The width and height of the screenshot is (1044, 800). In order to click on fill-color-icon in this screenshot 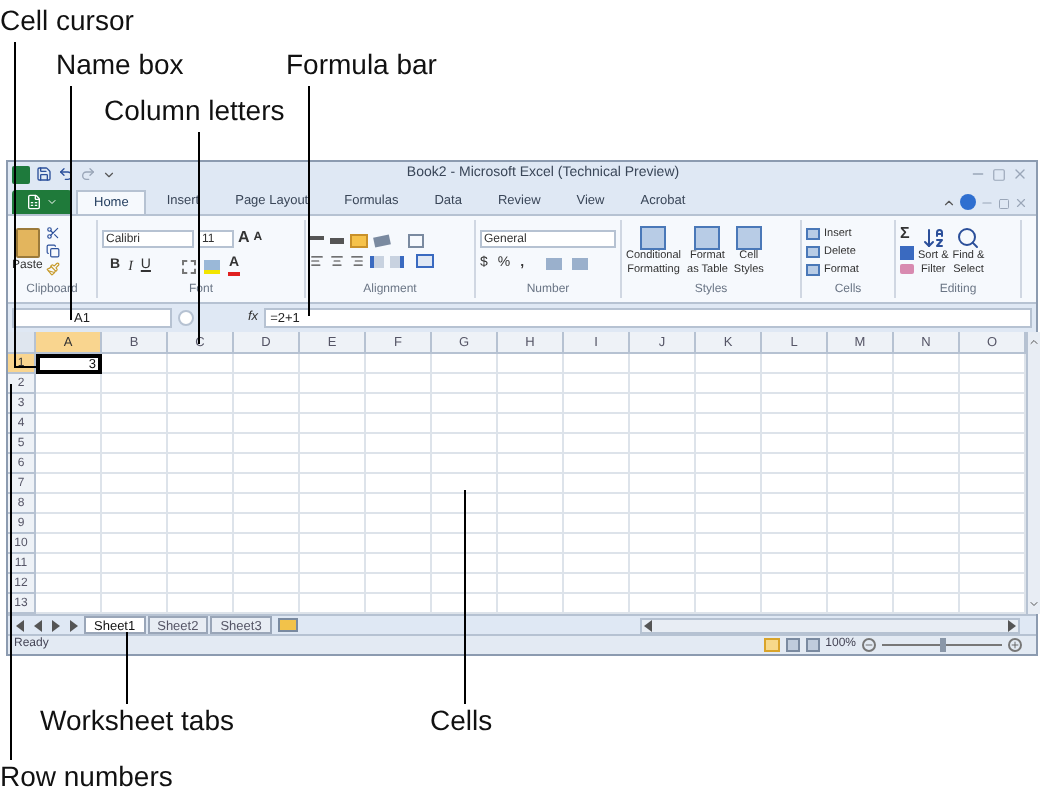, I will do `click(212, 266)`.